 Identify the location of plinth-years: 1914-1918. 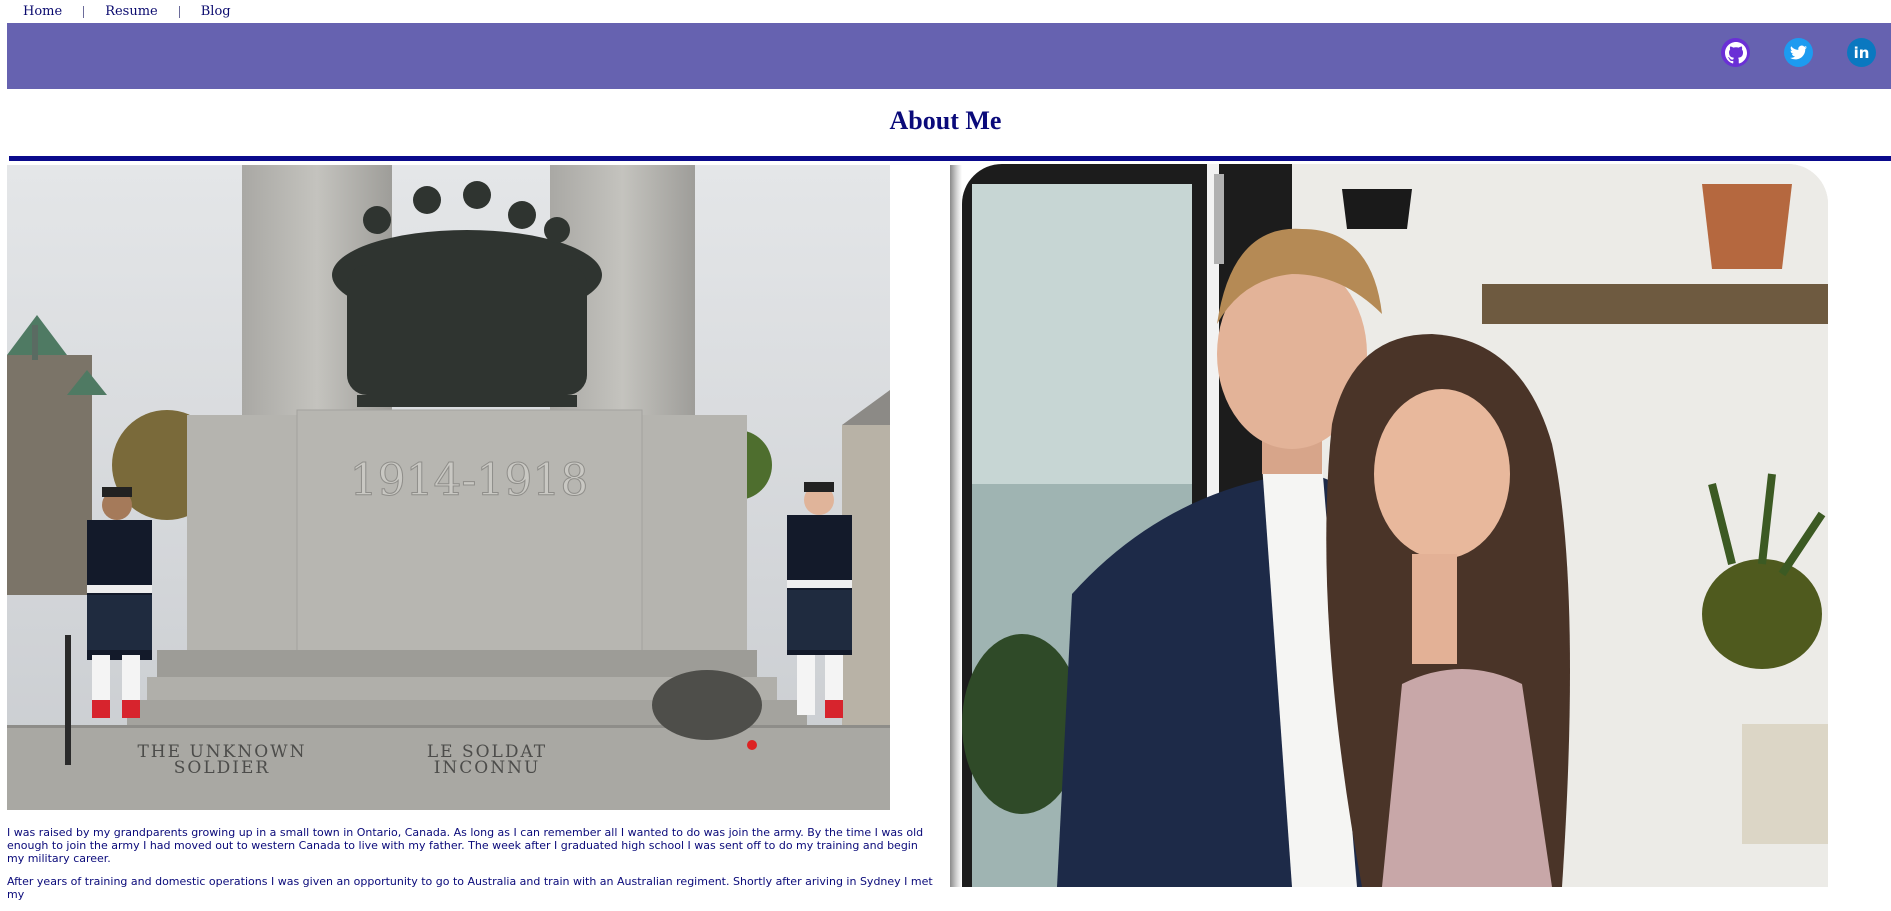
(469, 480).